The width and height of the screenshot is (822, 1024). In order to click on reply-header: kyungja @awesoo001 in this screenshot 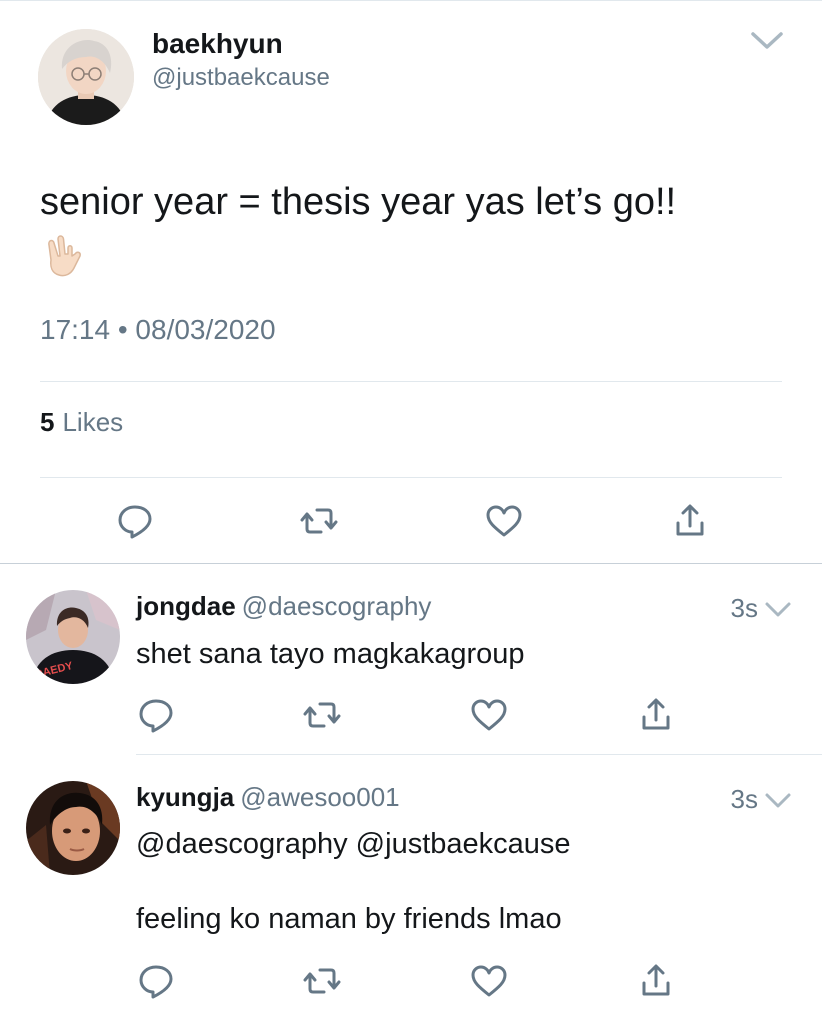, I will do `click(268, 797)`.